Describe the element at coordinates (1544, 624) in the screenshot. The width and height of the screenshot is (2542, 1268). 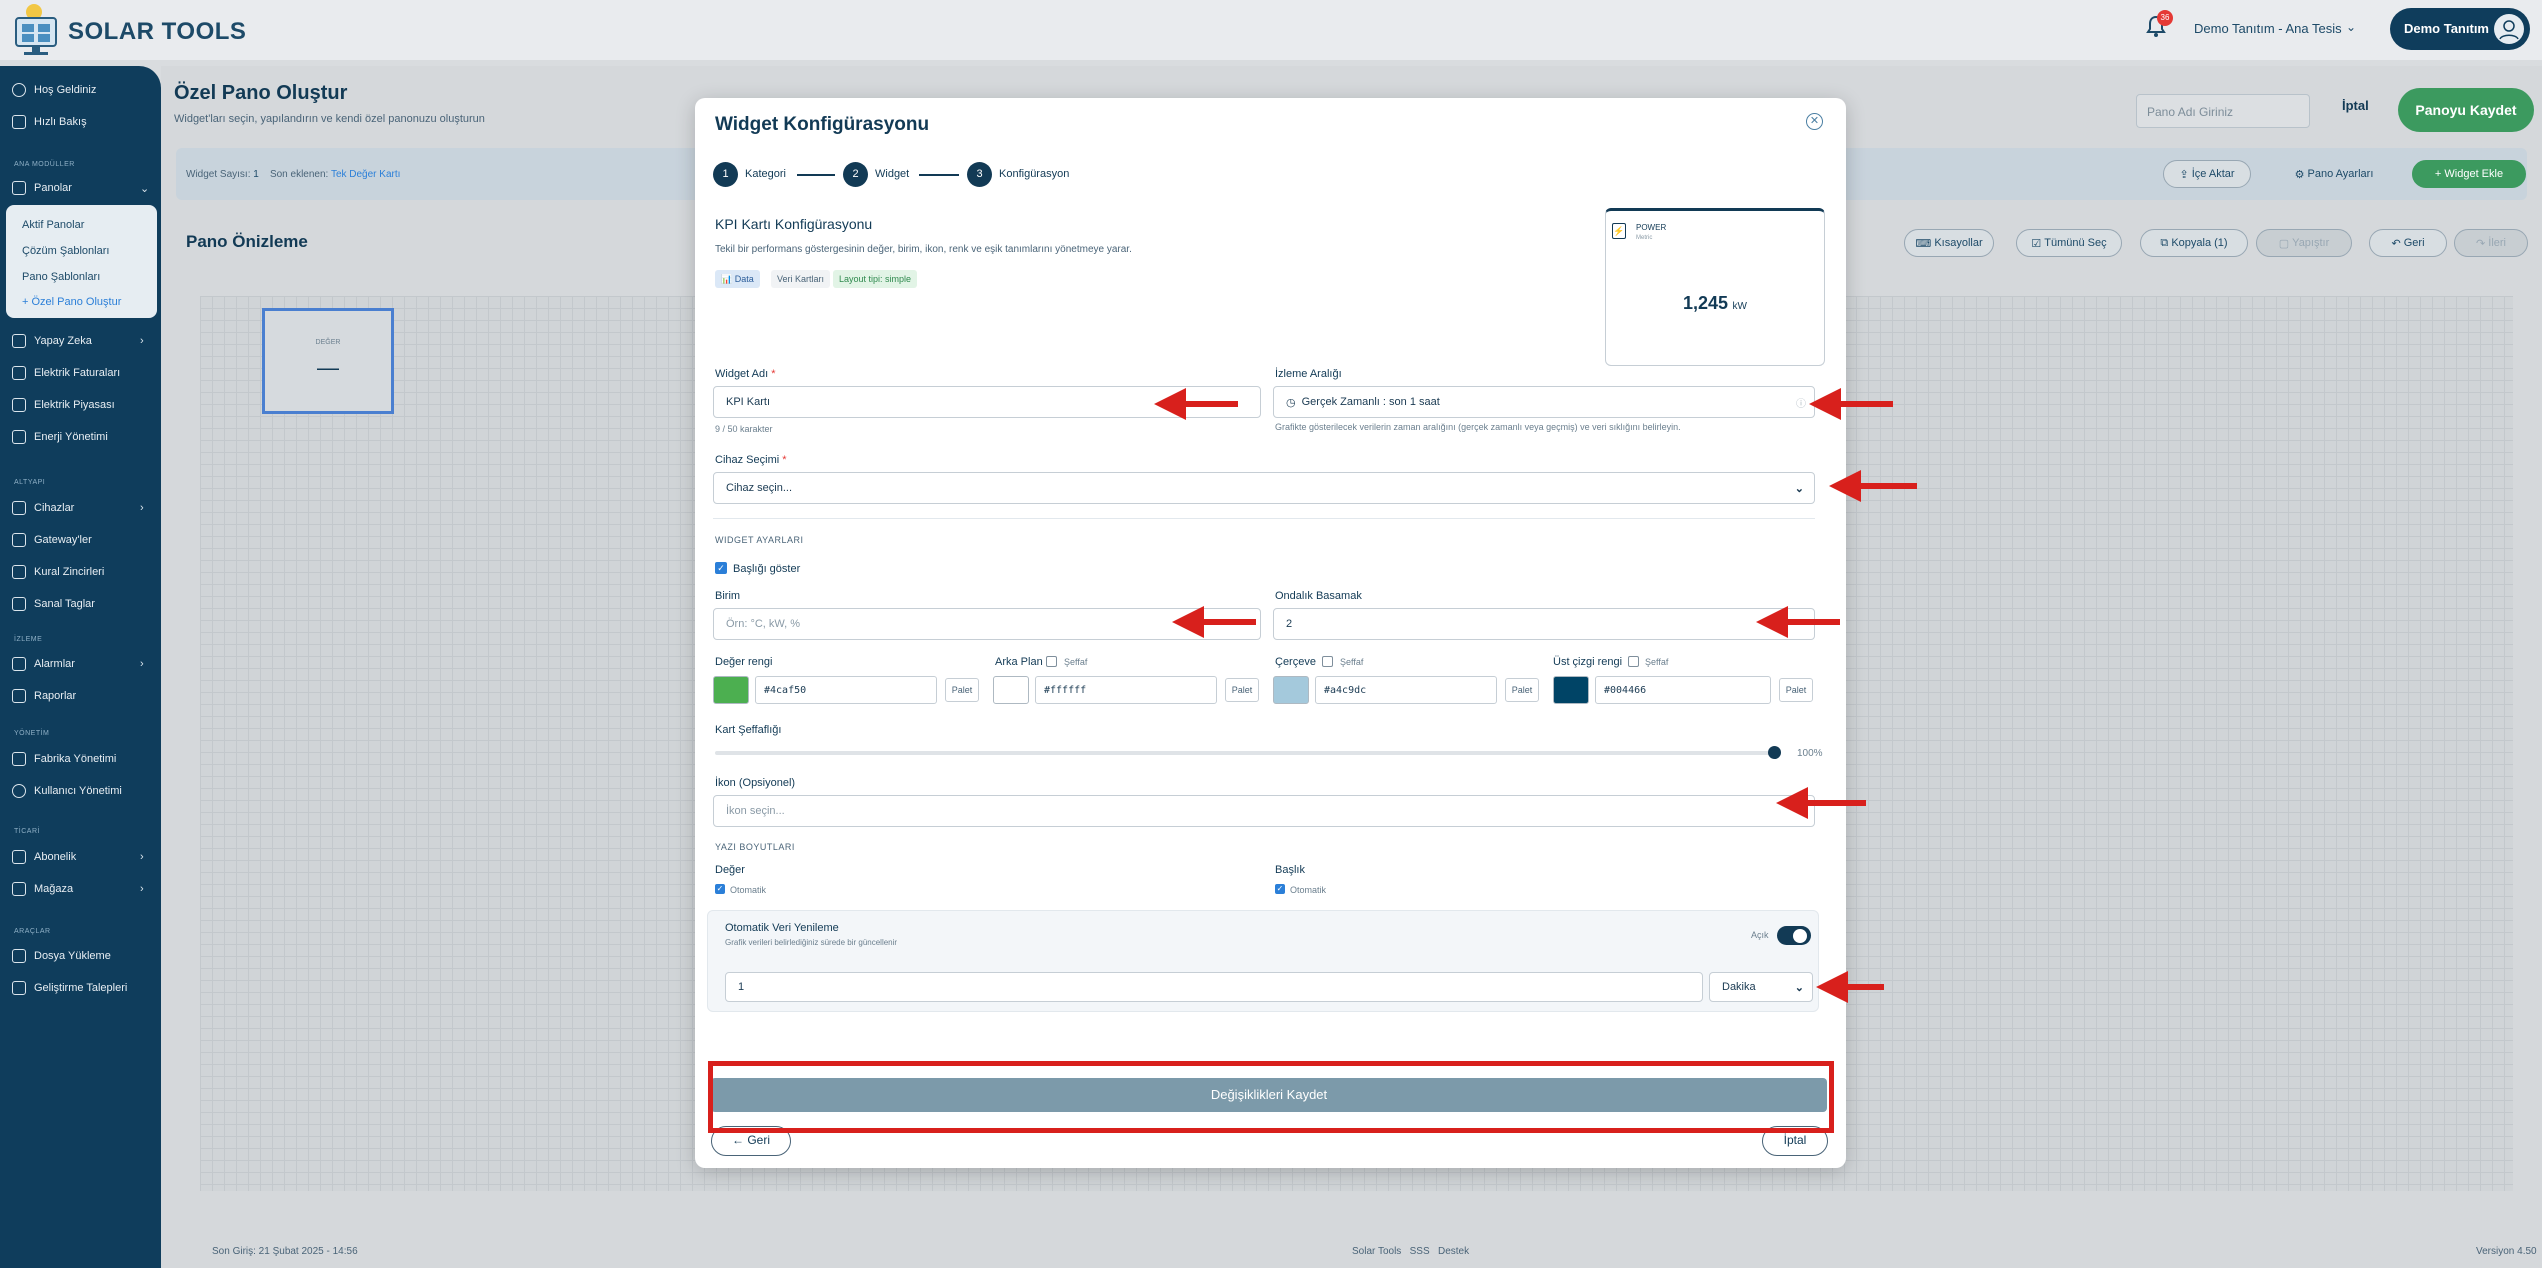
I see `decimals-input: 2` at that location.